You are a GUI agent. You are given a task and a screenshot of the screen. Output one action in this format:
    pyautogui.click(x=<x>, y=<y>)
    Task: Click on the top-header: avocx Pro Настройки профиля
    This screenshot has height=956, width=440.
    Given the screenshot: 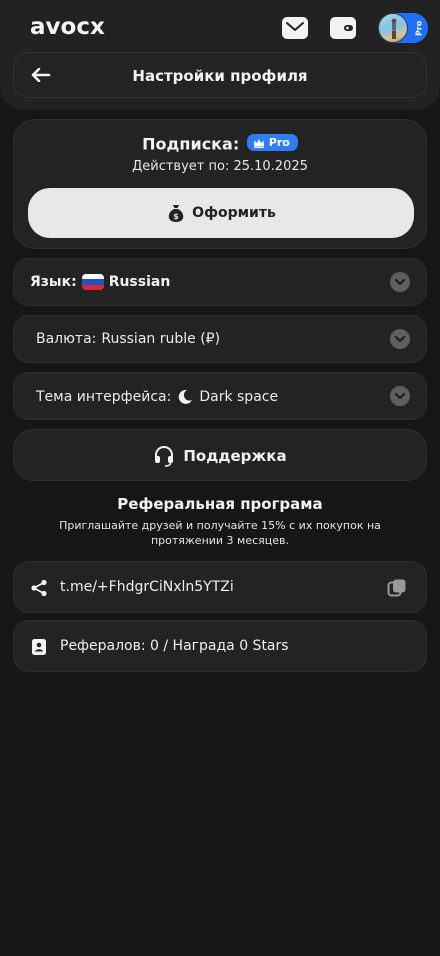 What is the action you would take?
    pyautogui.click(x=220, y=55)
    